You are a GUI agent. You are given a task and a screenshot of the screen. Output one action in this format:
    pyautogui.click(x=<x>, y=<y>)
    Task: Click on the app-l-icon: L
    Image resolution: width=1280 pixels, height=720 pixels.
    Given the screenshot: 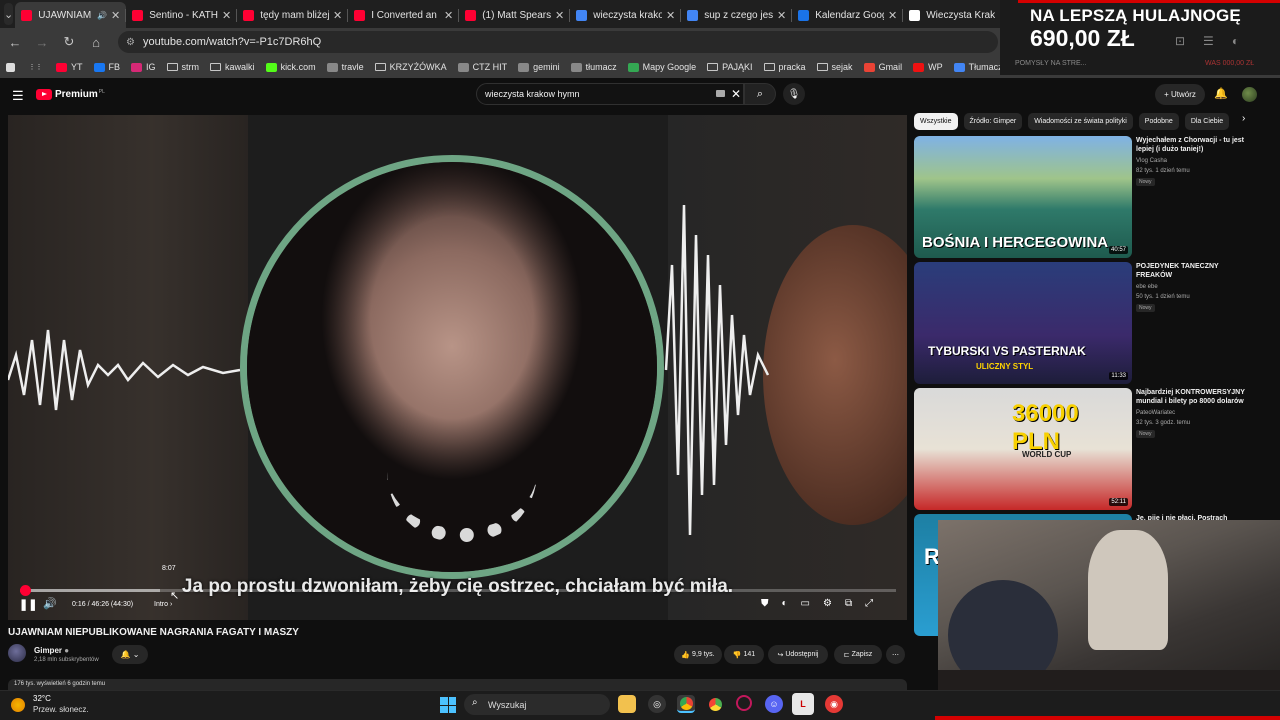 What is the action you would take?
    pyautogui.click(x=803, y=704)
    